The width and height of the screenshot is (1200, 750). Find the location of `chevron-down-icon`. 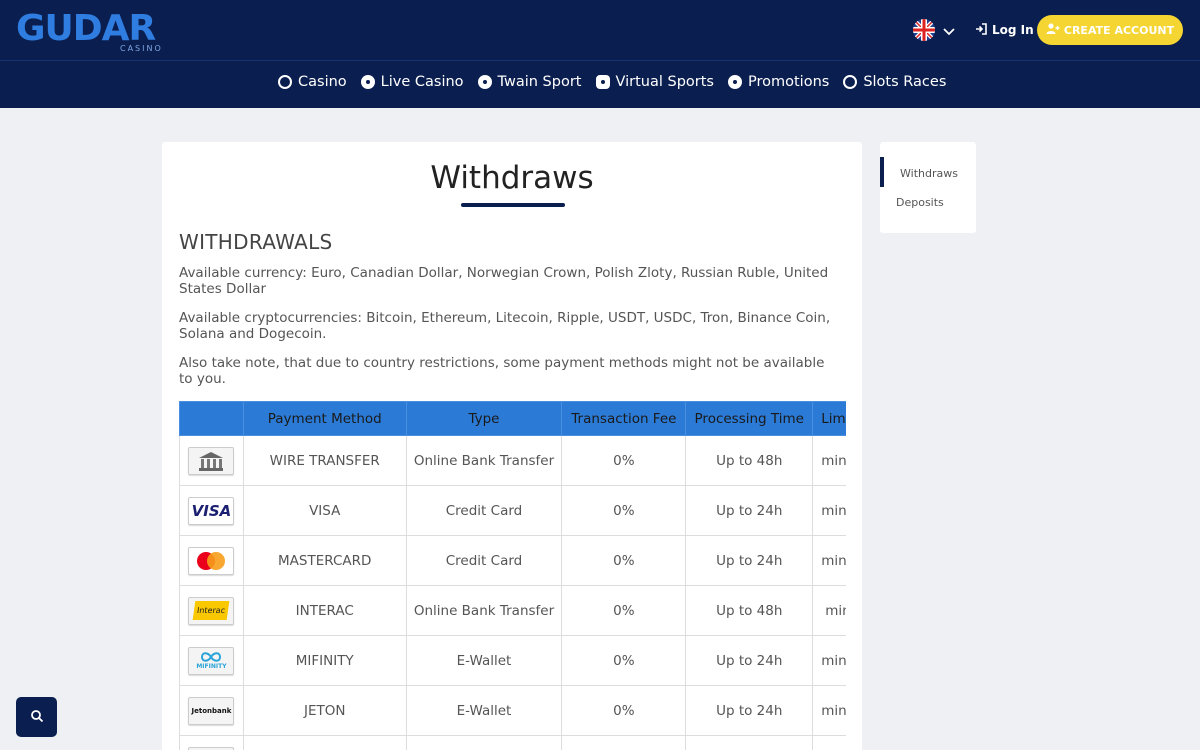

chevron-down-icon is located at coordinates (949, 30).